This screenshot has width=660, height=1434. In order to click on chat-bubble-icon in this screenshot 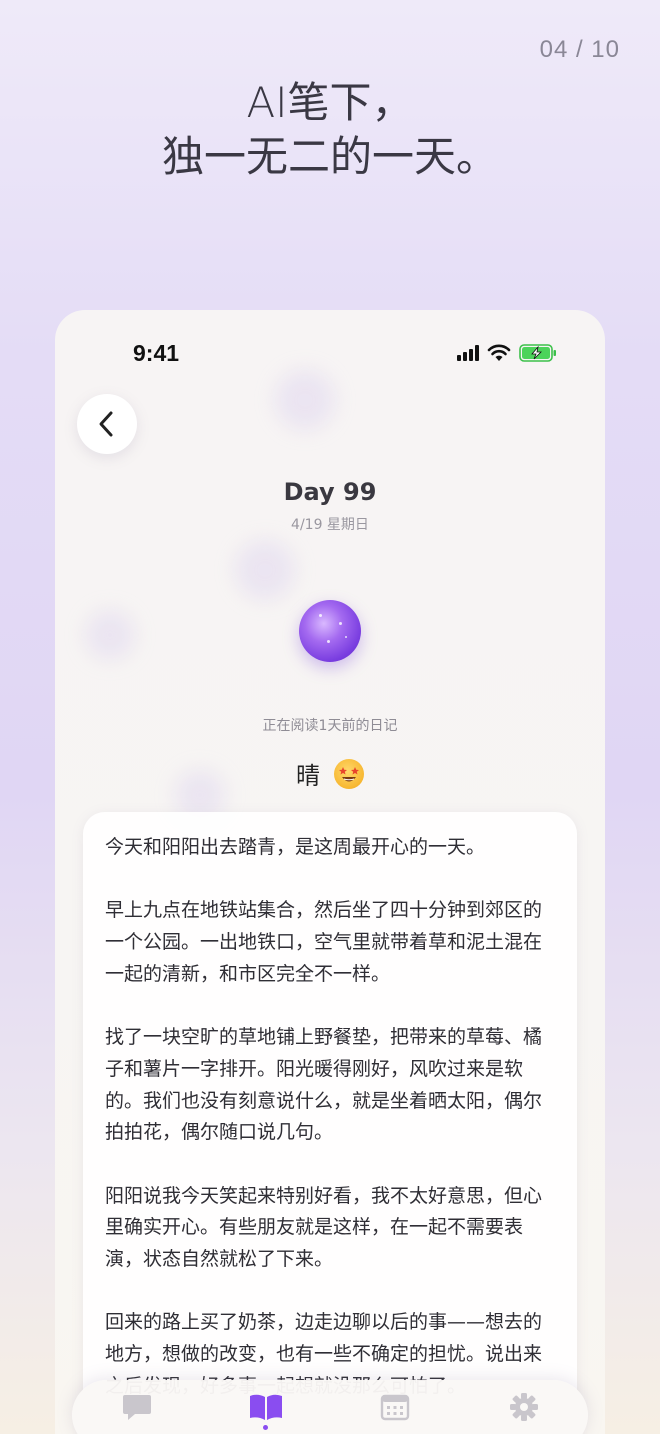, I will do `click(136, 1407)`.